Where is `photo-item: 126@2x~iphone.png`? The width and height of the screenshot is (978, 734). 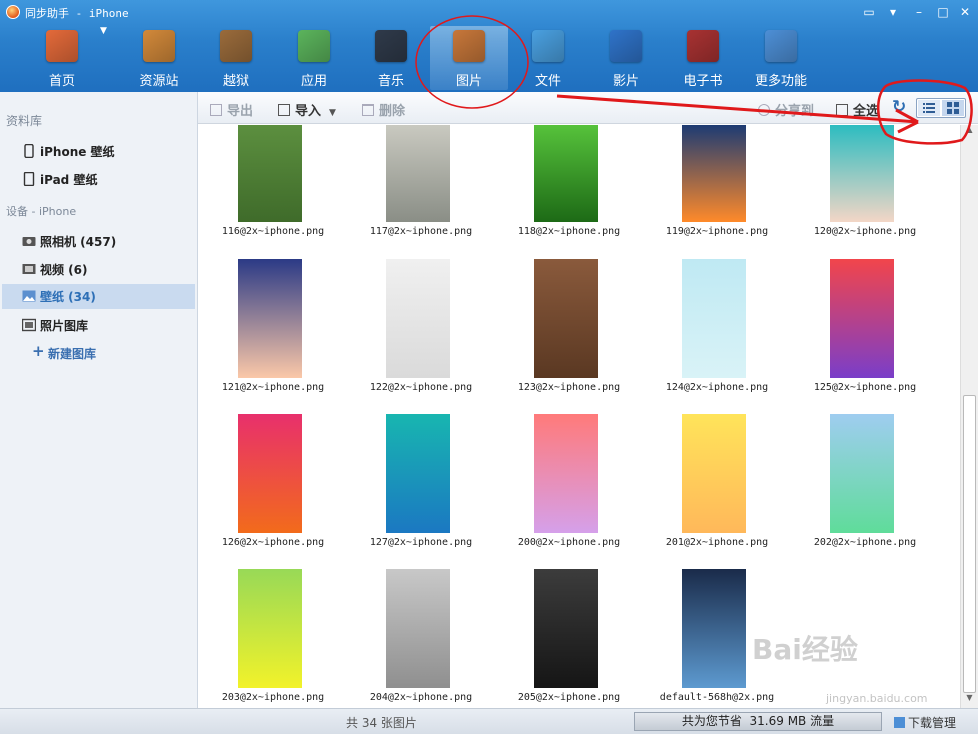 photo-item: 126@2x~iphone.png is located at coordinates (273, 489).